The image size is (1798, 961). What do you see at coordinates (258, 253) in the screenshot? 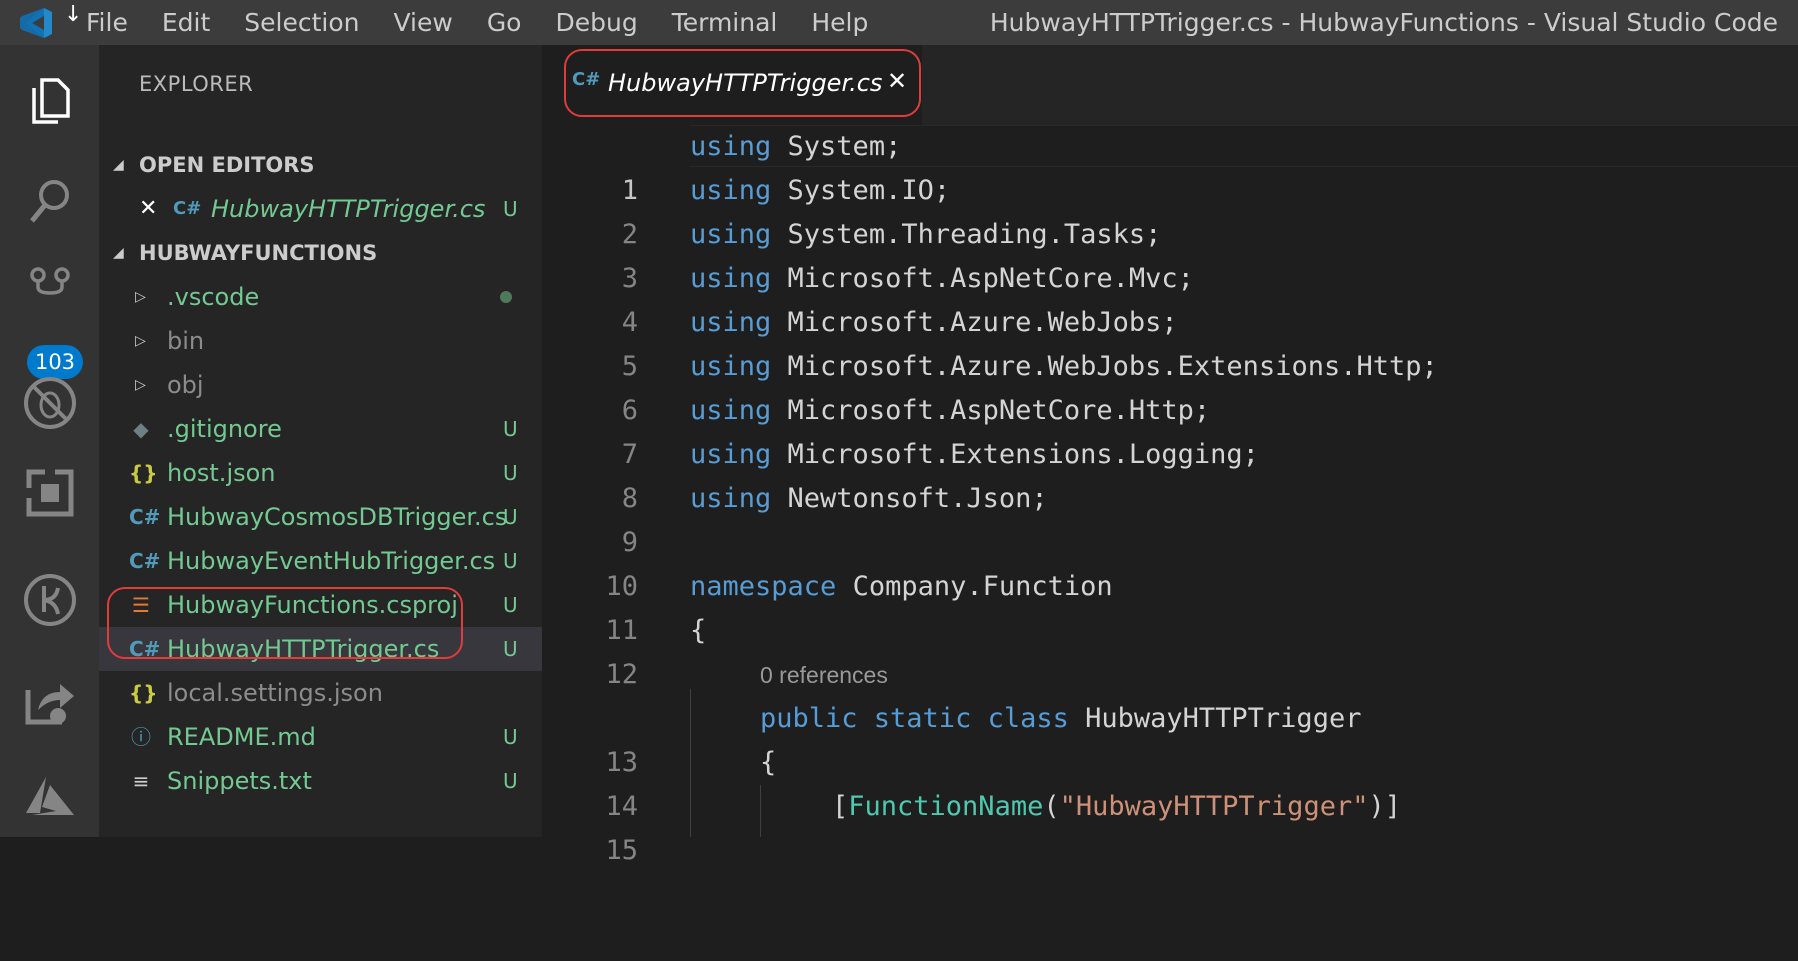
I see `project-folder-label: HUBWAYFUNCTIONS` at bounding box center [258, 253].